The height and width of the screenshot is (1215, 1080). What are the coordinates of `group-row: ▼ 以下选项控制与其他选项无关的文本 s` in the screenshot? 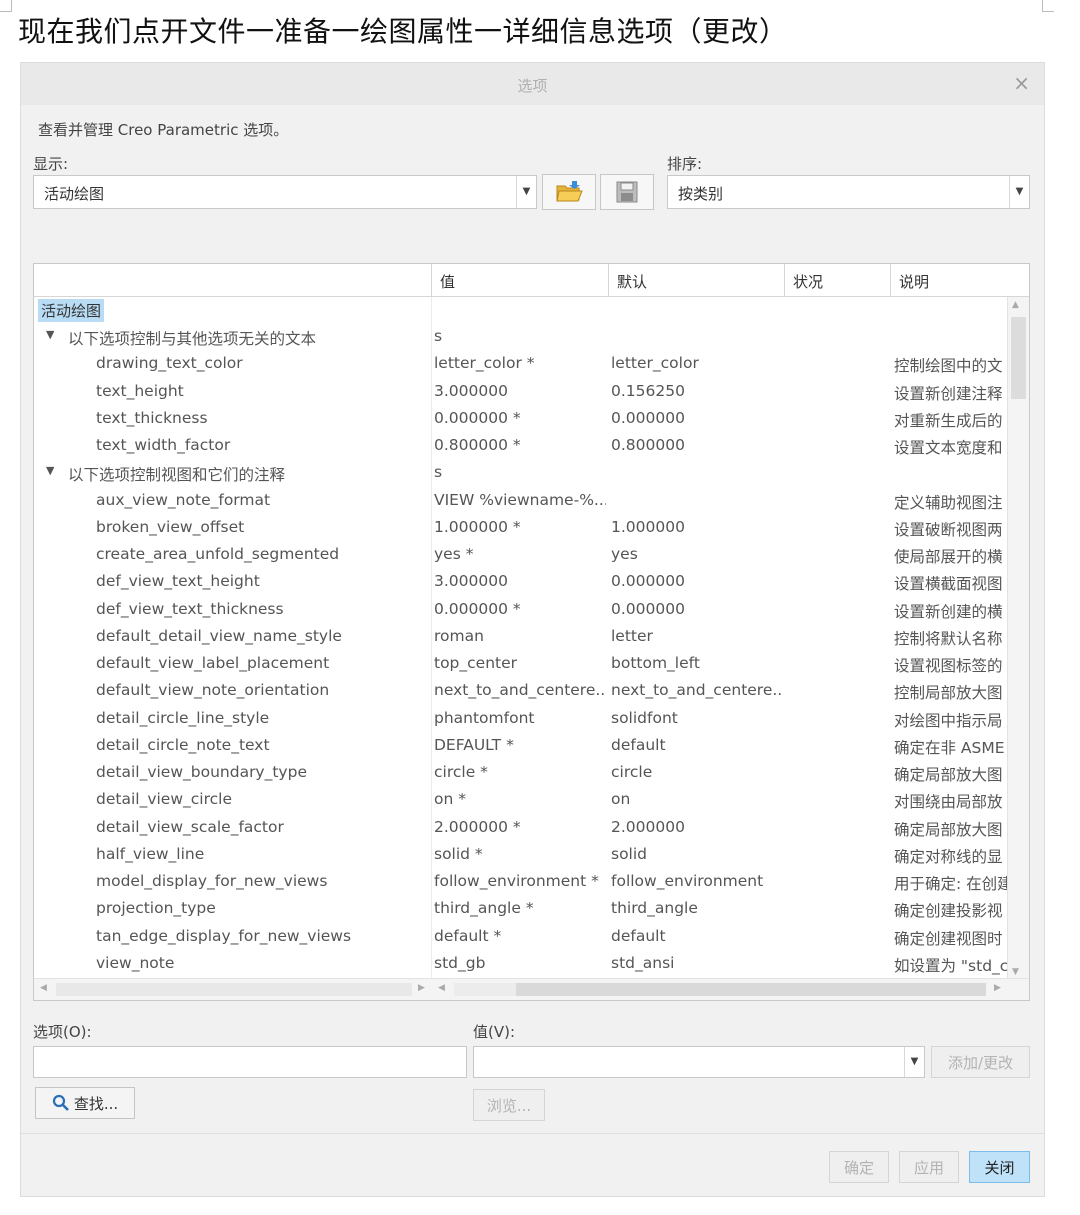 It's located at (521, 337).